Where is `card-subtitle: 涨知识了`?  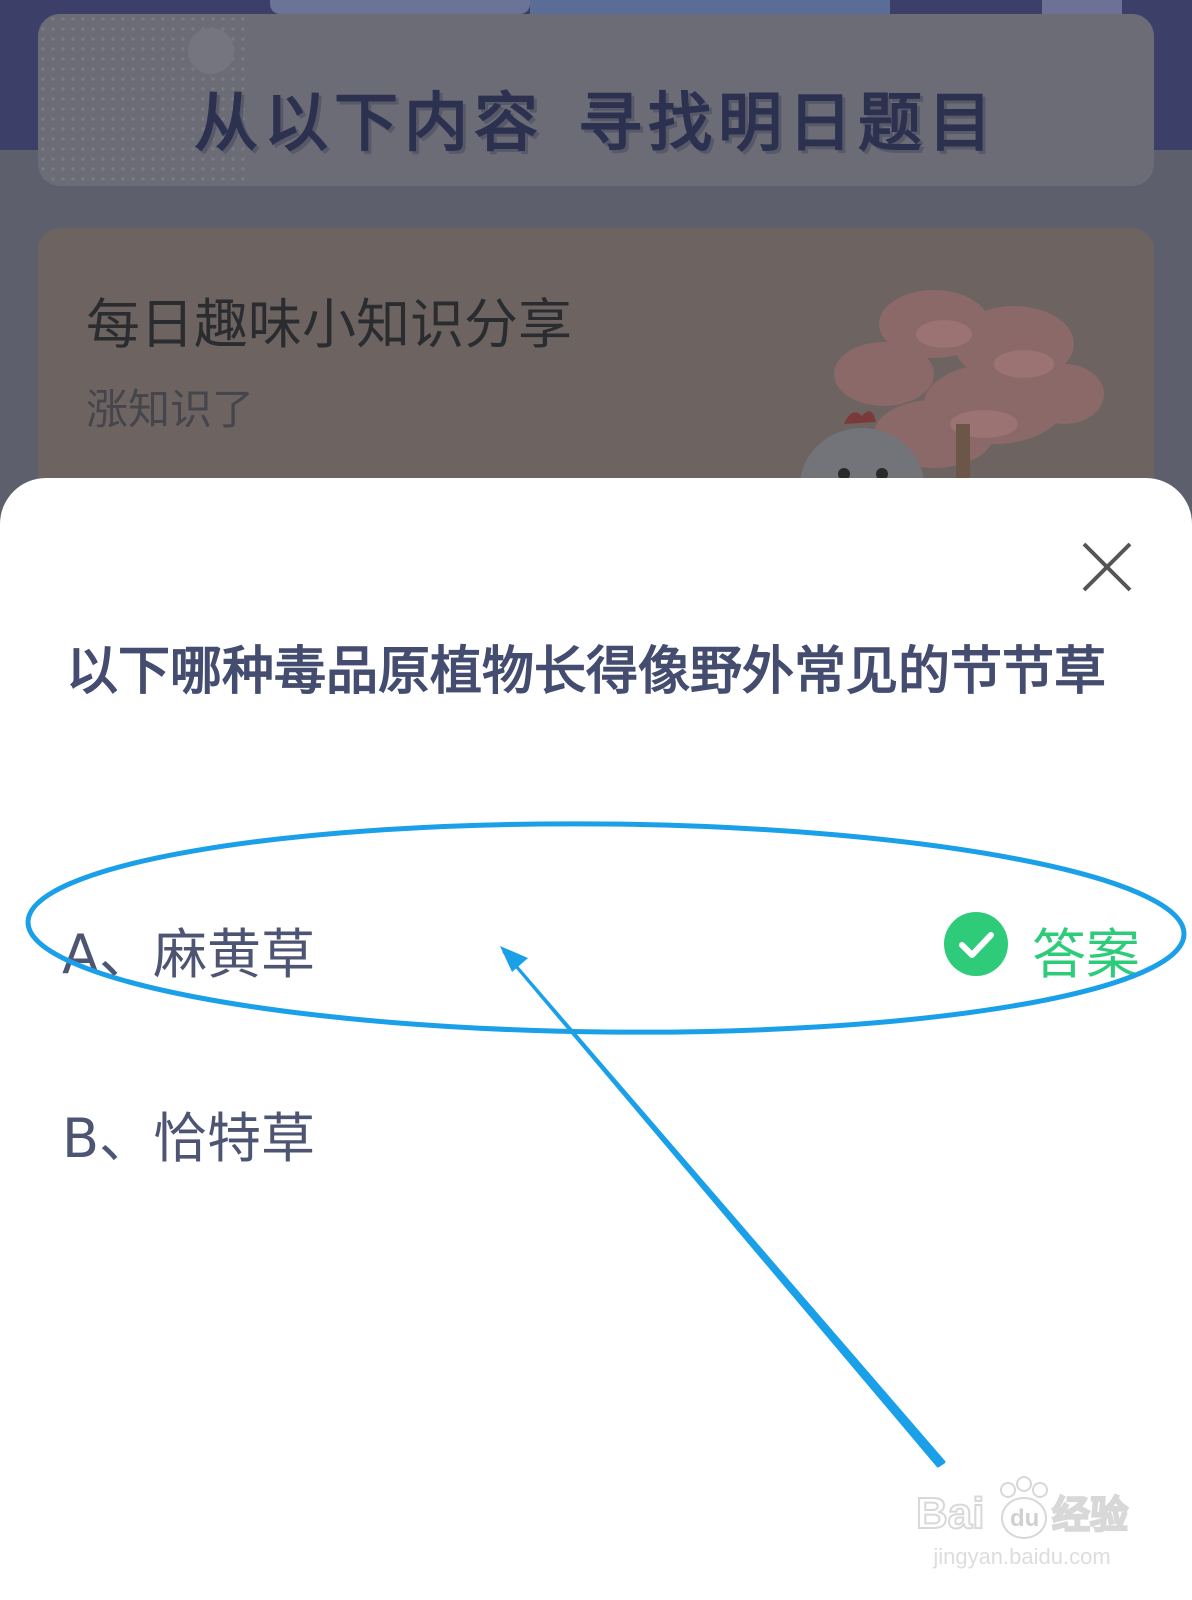
card-subtitle: 涨知识了 is located at coordinates (170, 409).